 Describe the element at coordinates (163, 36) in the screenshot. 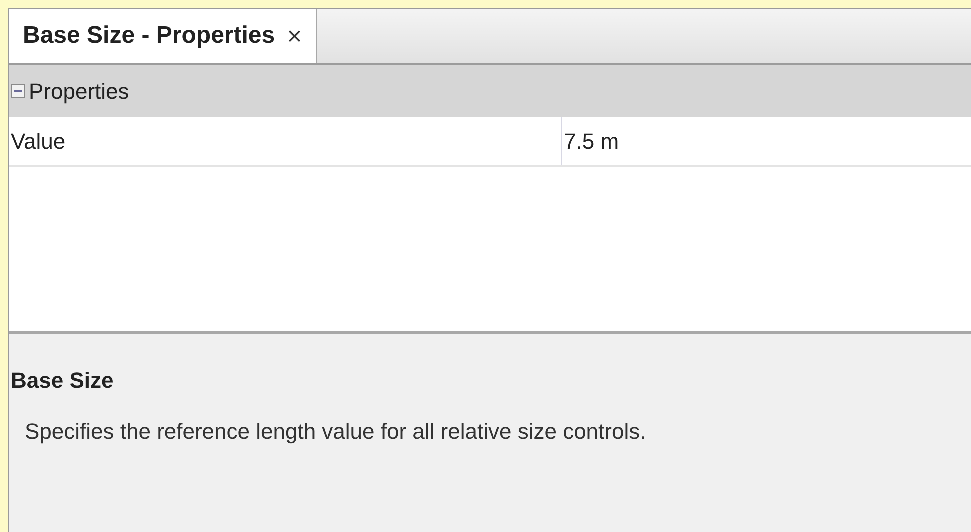

I see `properties-tab: Base Size - Properties ×` at that location.